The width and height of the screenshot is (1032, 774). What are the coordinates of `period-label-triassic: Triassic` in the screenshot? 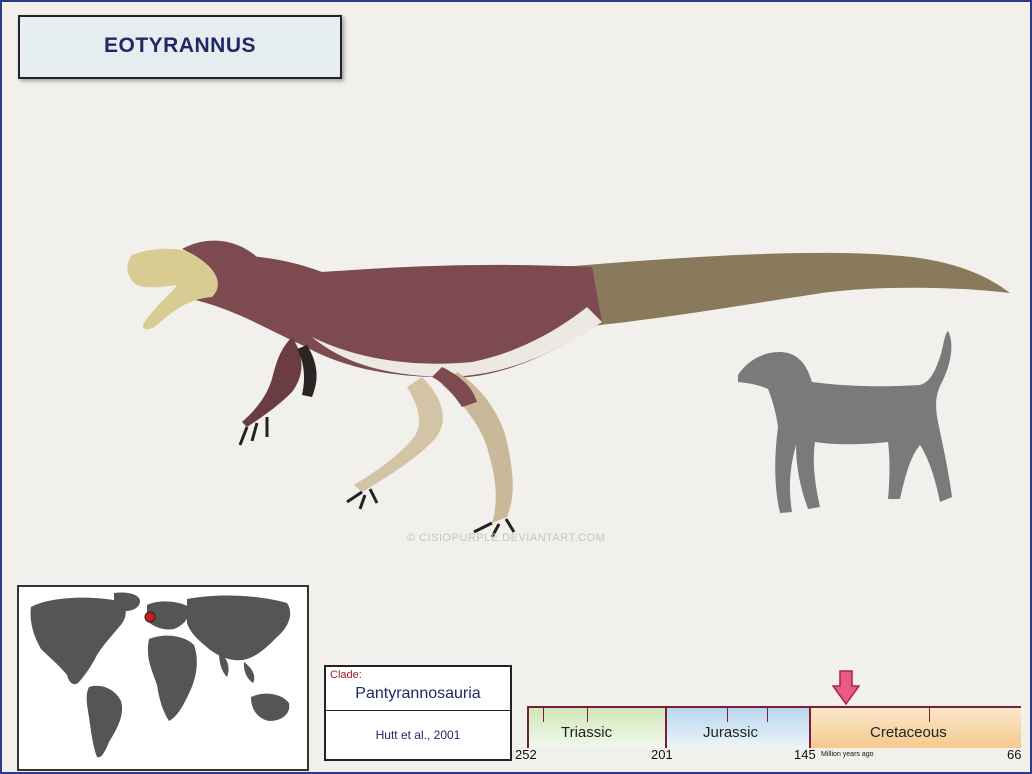 It's located at (587, 732).